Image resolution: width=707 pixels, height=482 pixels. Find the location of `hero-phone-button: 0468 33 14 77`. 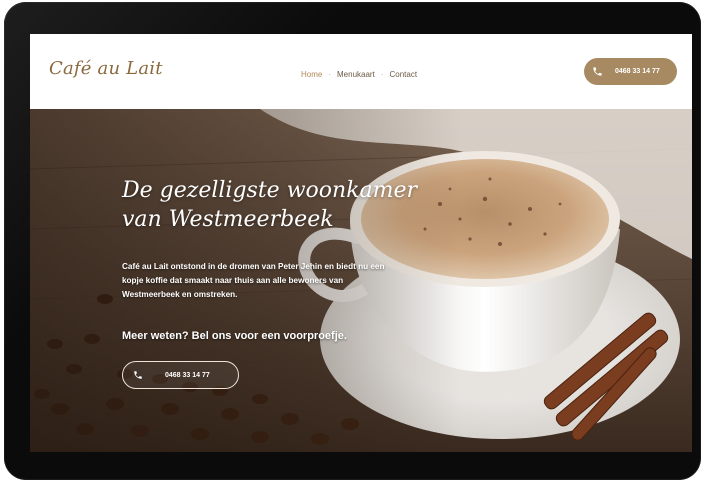

hero-phone-button: 0468 33 14 77 is located at coordinates (180, 375).